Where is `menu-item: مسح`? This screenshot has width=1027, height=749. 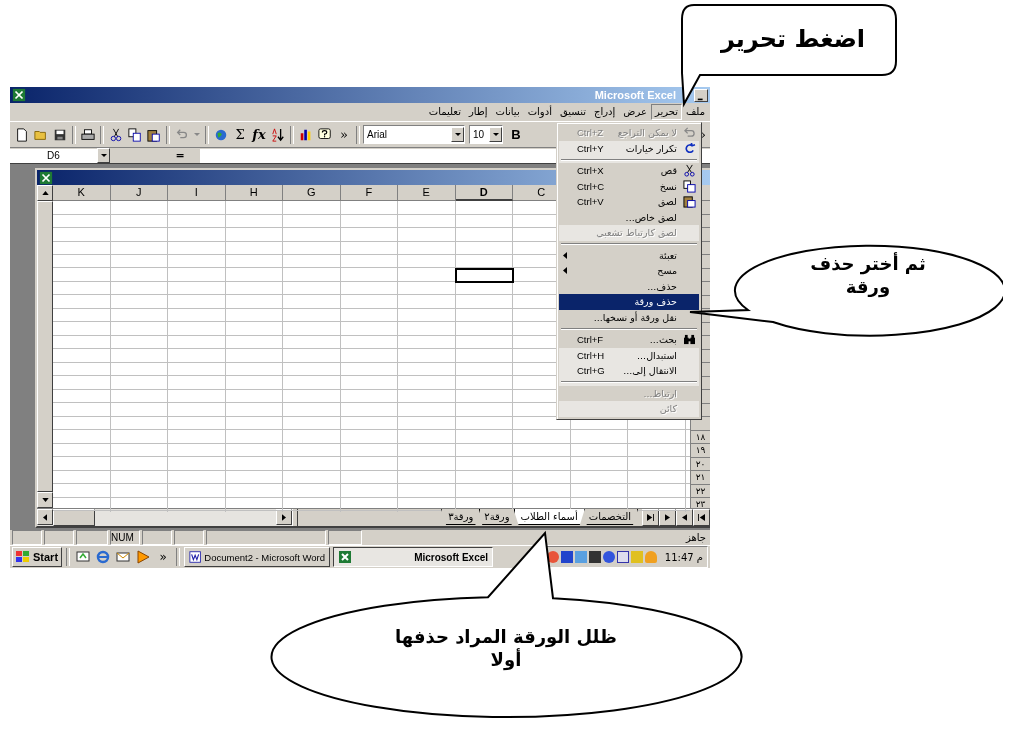 menu-item: مسح is located at coordinates (629, 271).